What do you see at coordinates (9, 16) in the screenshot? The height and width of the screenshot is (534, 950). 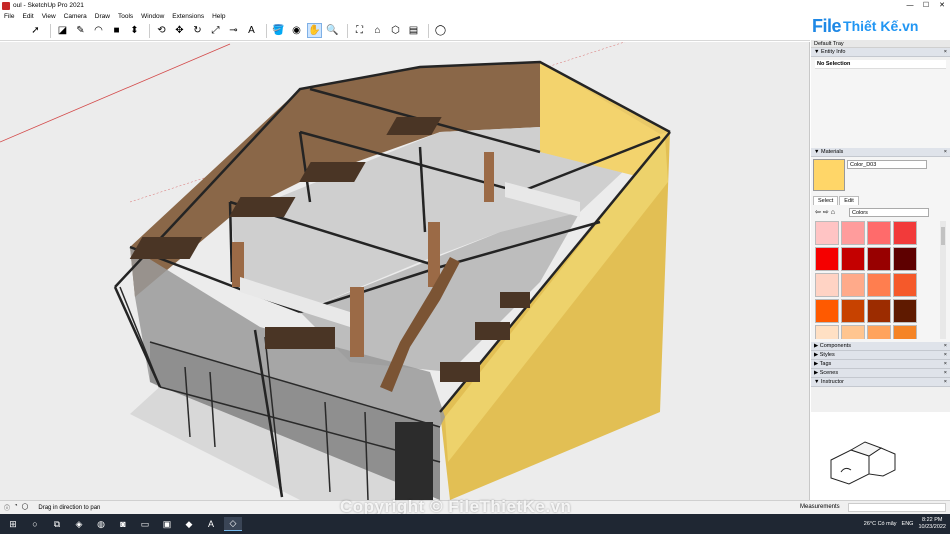 I see `menu-file: File` at bounding box center [9, 16].